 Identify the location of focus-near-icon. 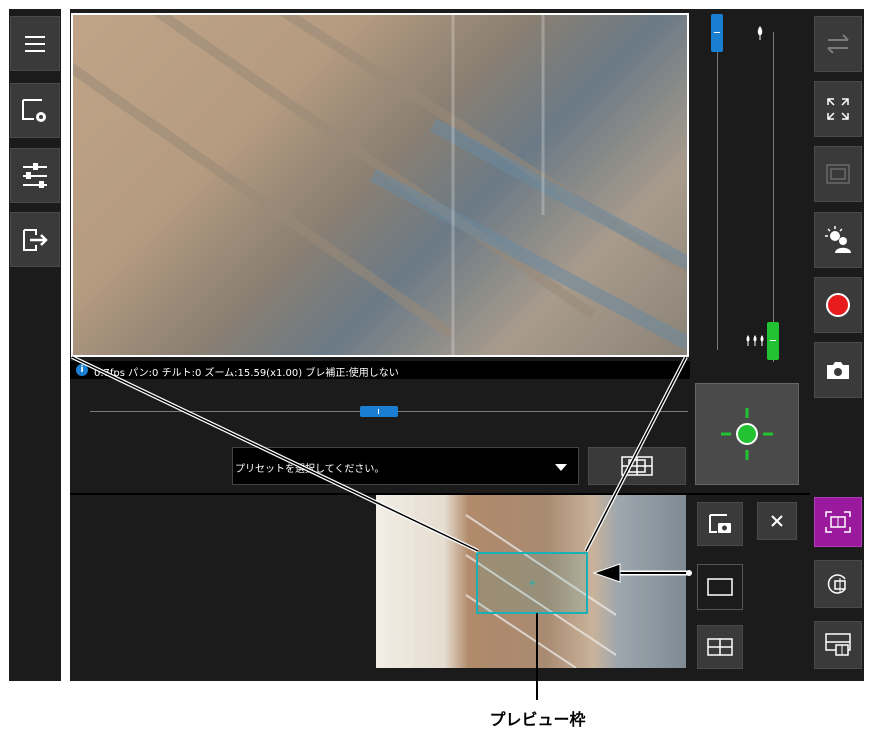
(760, 33).